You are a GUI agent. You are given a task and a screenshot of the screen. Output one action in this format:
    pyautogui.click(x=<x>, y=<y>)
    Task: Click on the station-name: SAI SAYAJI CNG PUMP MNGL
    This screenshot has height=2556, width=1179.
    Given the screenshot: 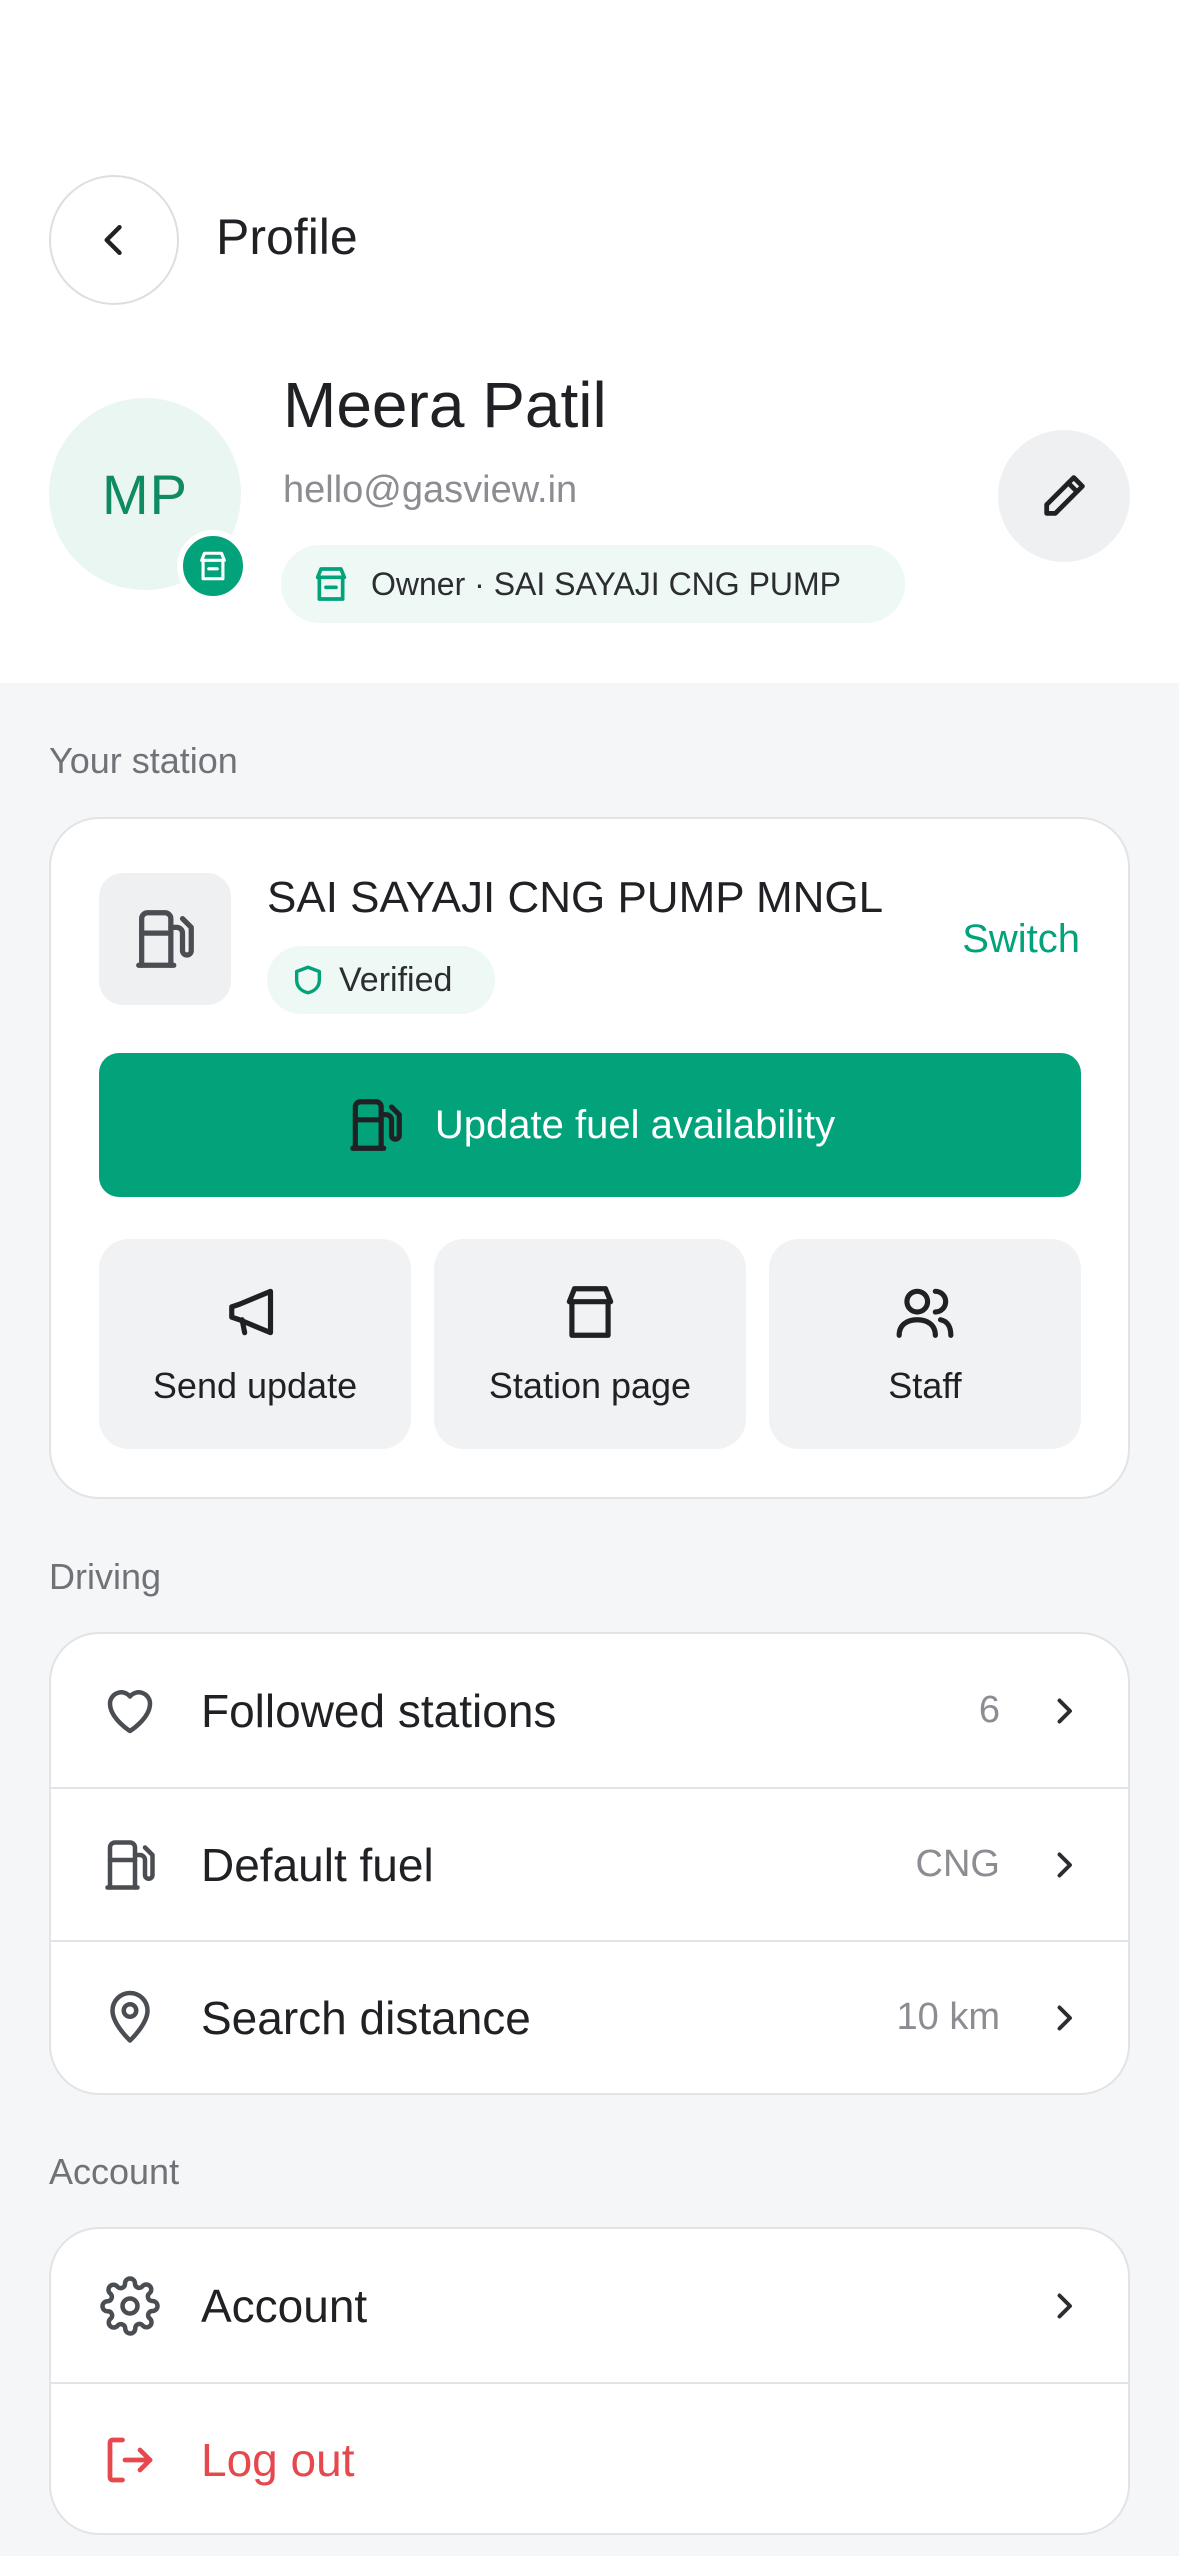 What is the action you would take?
    pyautogui.click(x=575, y=897)
    